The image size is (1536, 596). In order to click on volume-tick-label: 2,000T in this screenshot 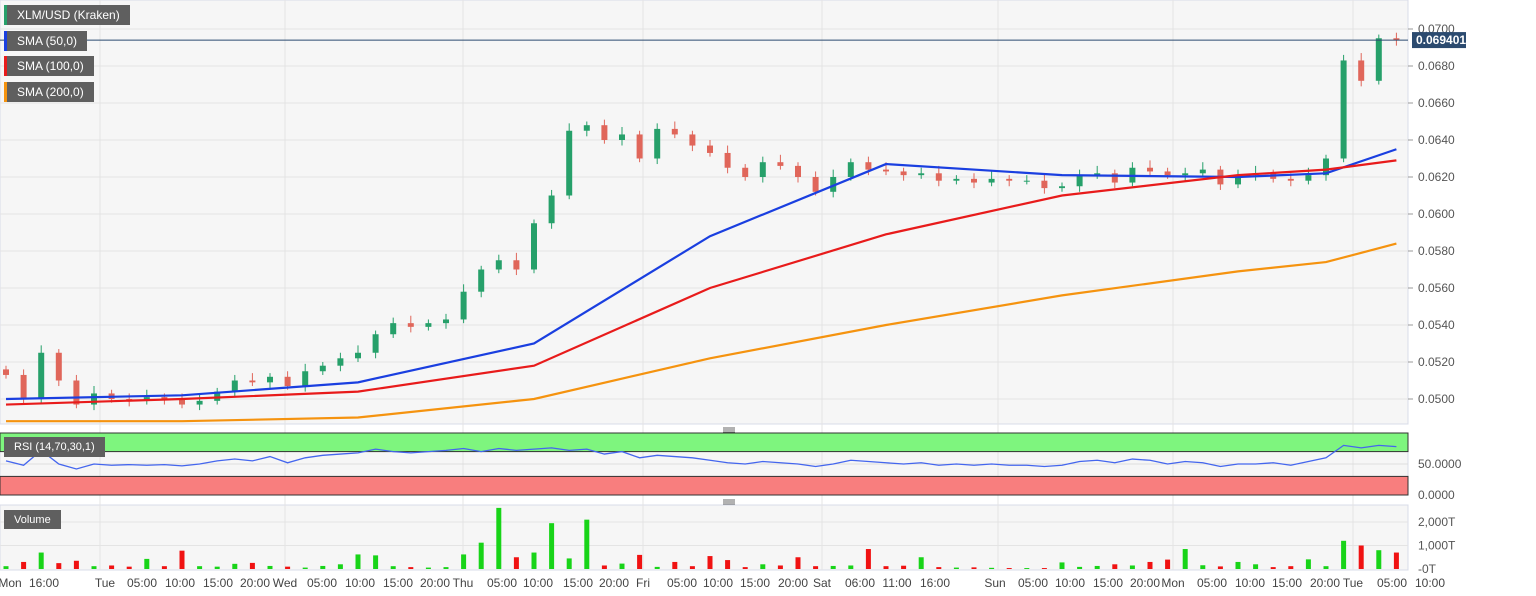, I will do `click(1437, 522)`.